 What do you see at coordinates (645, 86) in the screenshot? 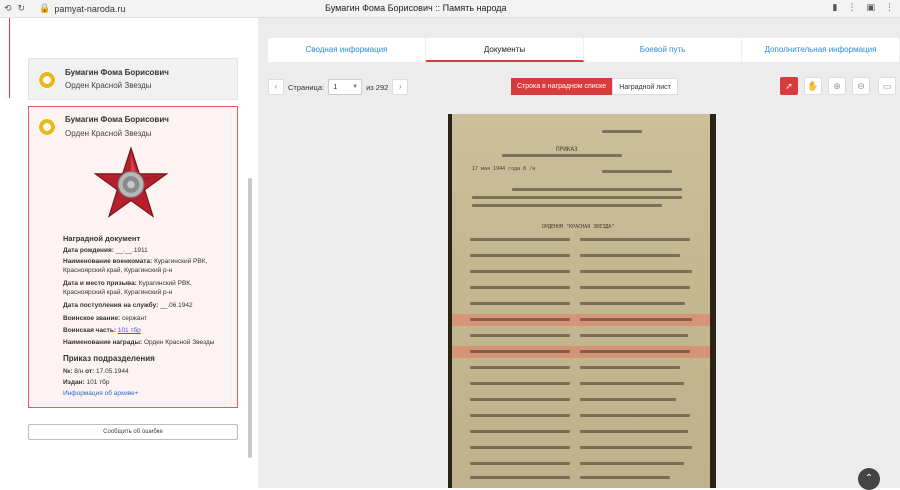
I see `view-award-sheet: Наградной лист` at bounding box center [645, 86].